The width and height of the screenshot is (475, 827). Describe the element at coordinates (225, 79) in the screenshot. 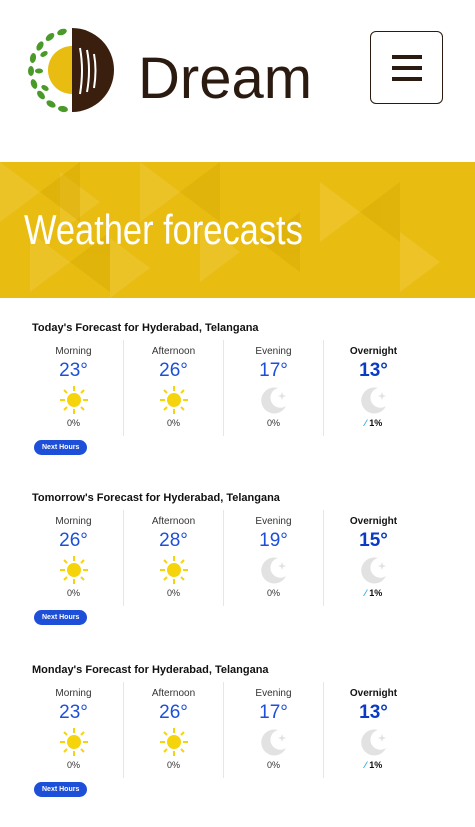

I see `brand-name: Dream` at that location.